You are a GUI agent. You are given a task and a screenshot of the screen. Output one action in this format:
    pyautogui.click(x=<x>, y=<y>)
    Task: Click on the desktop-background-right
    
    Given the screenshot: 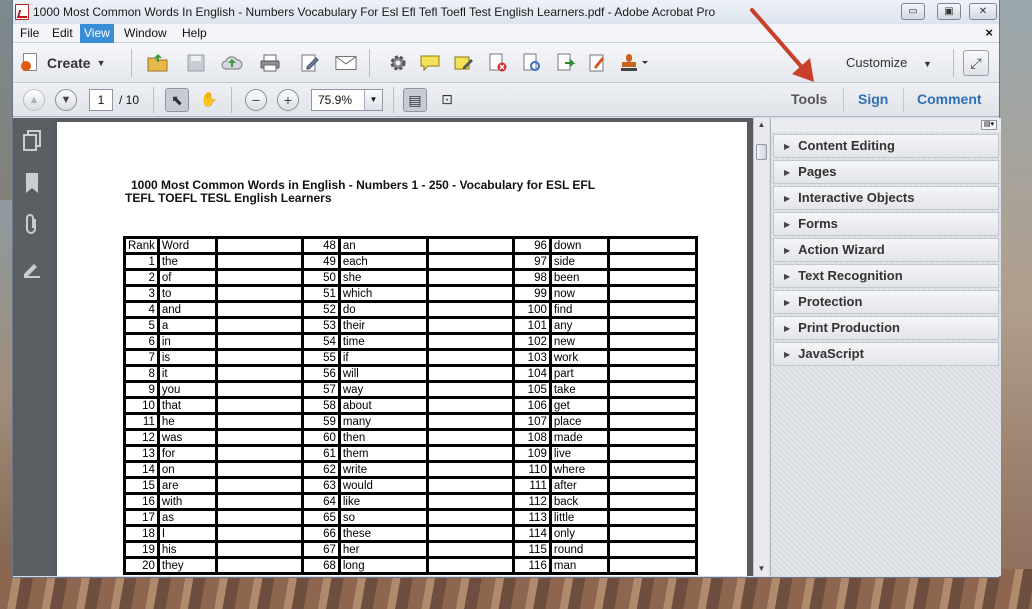 What is the action you would take?
    pyautogui.click(x=1016, y=304)
    